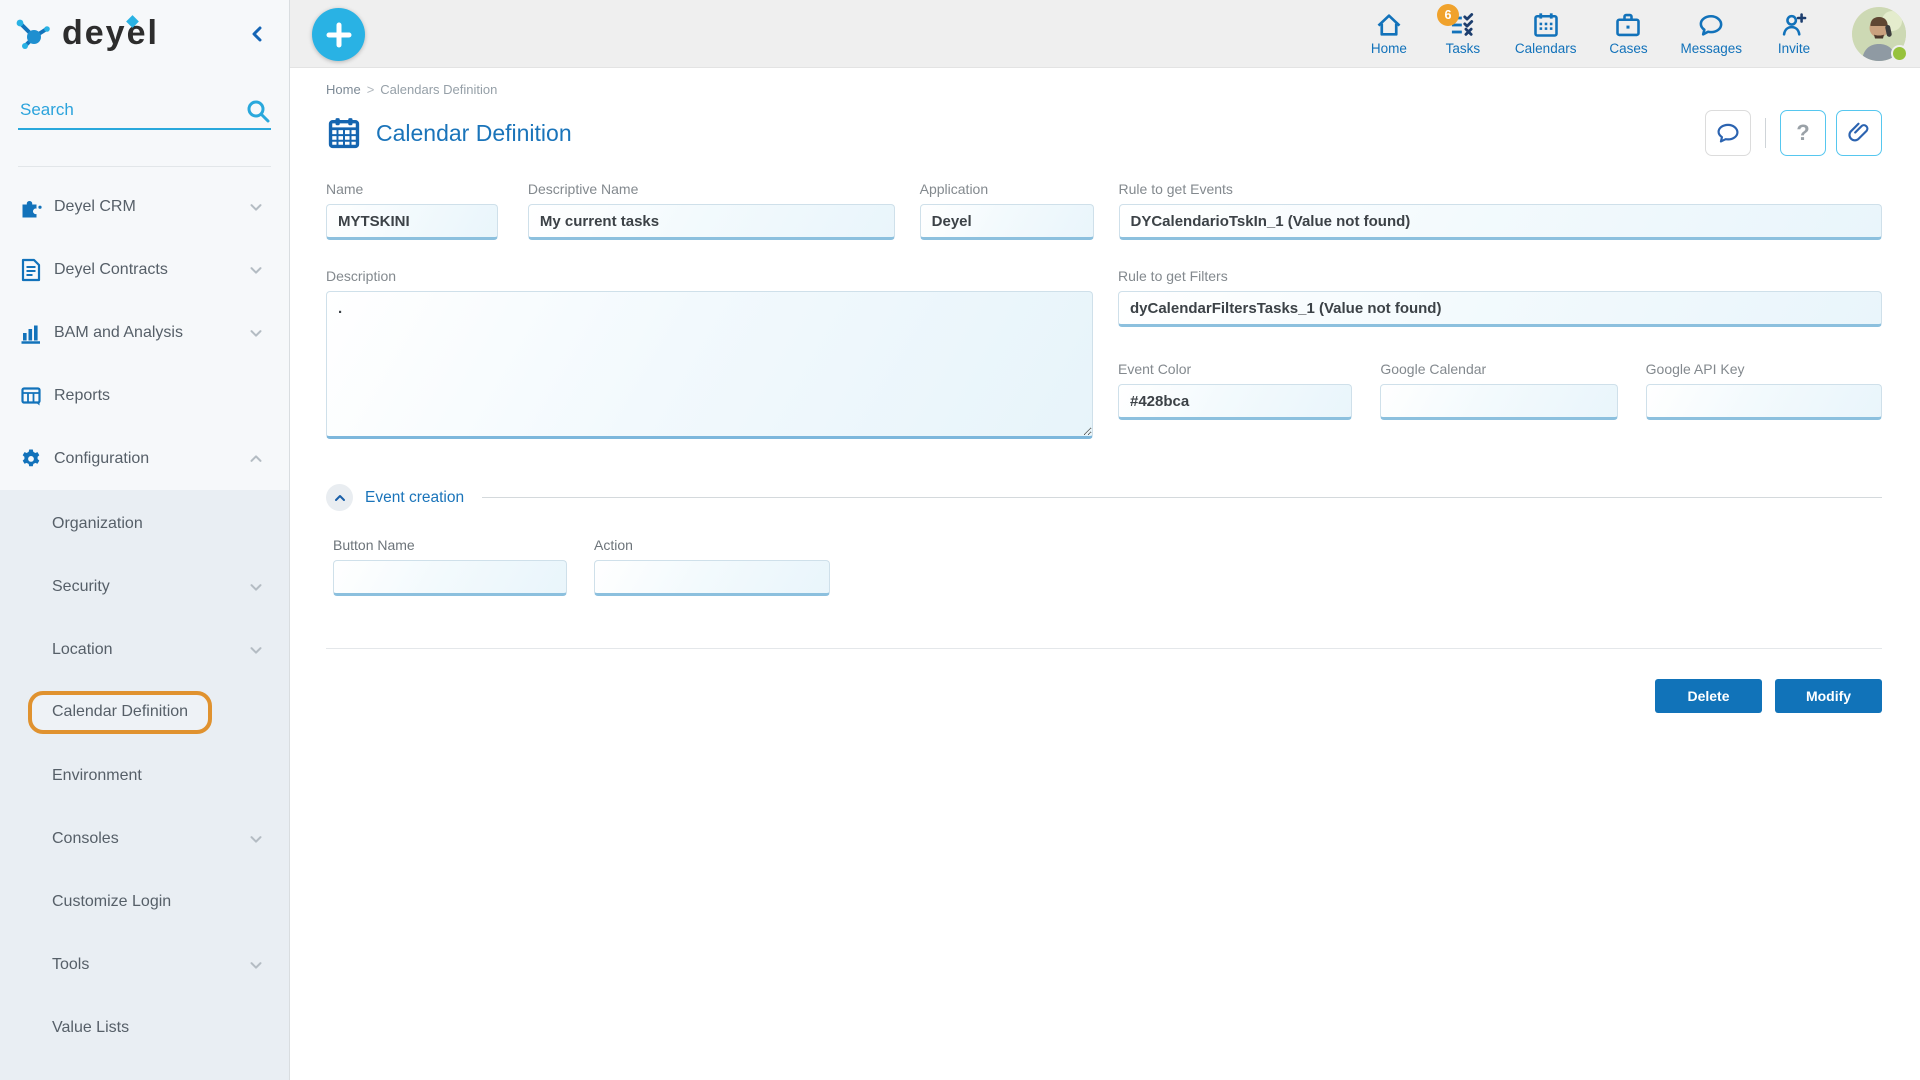 Image resolution: width=1920 pixels, height=1080 pixels. Describe the element at coordinates (1828, 696) in the screenshot. I see `modify-button: Modify` at that location.